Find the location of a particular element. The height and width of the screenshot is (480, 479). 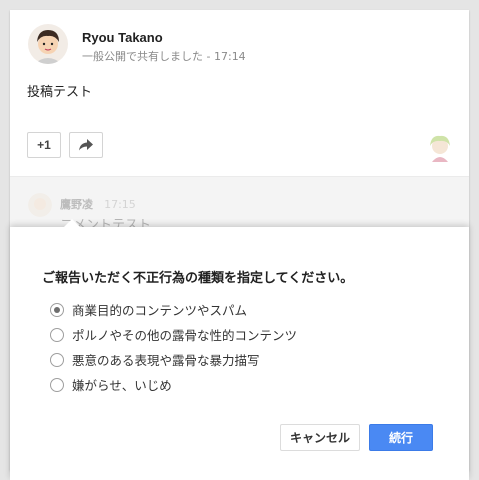

option-label: 悪意のある表現や露骨な暴力描写 is located at coordinates (166, 360).